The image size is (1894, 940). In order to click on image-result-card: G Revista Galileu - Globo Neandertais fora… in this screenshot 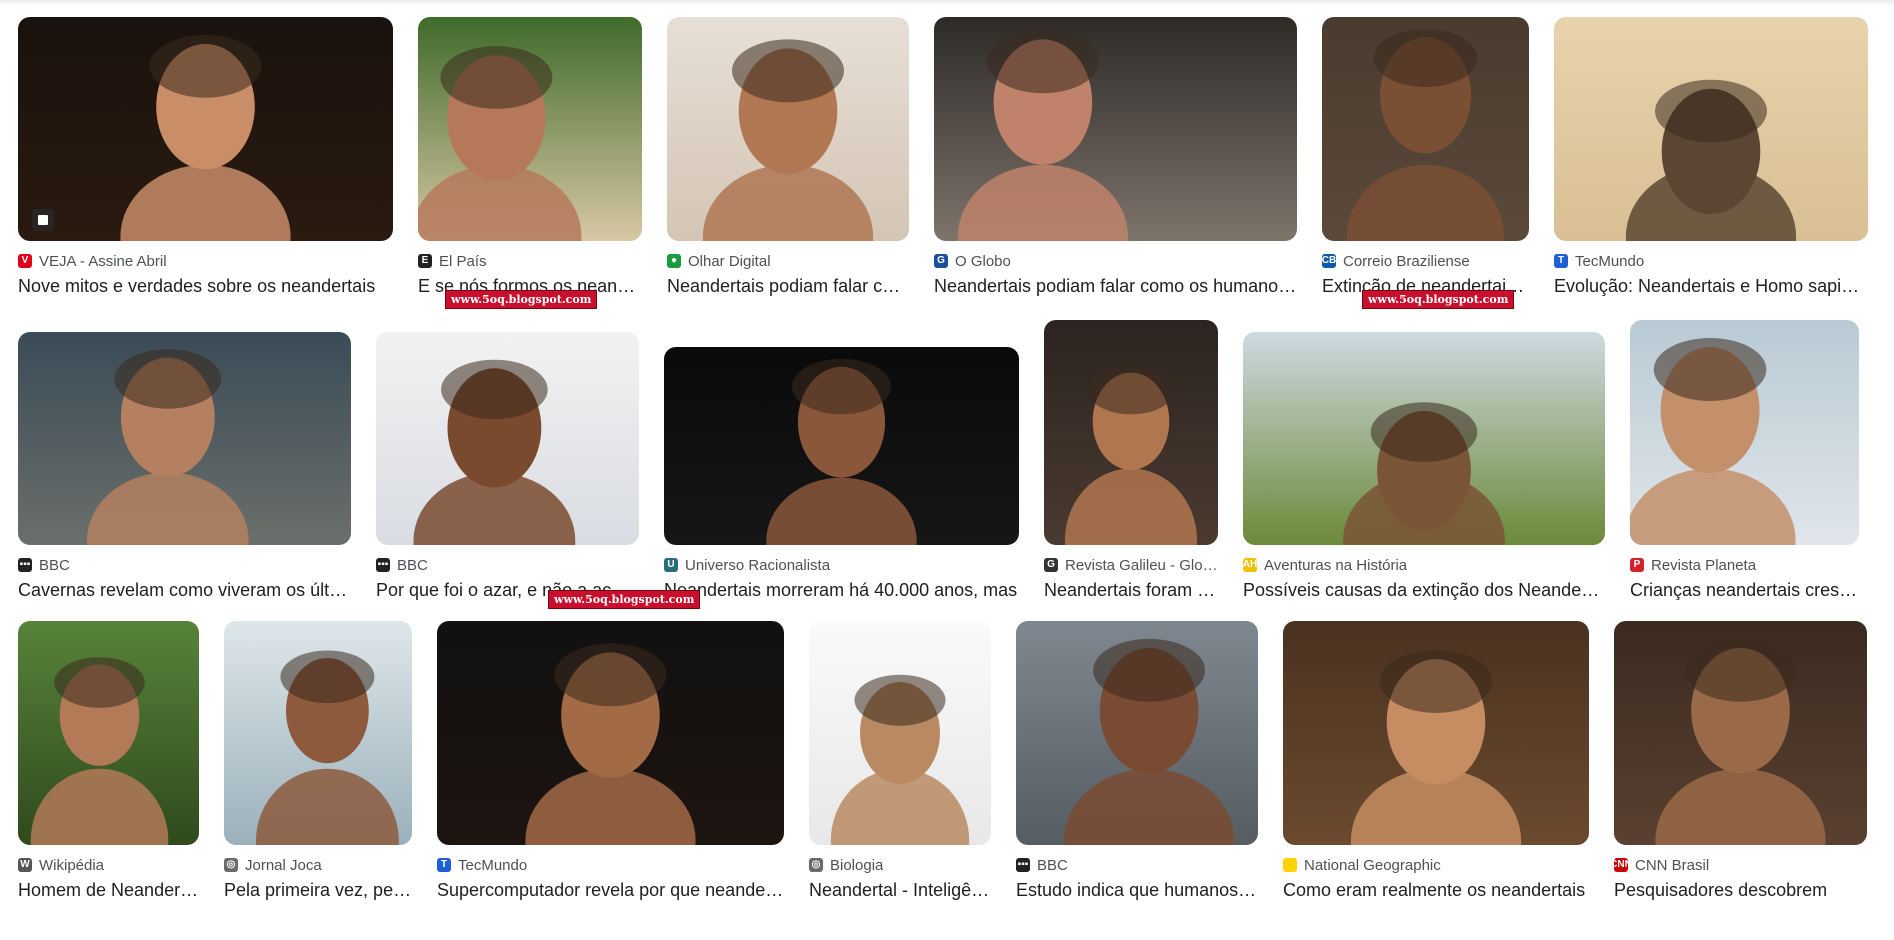, I will do `click(1131, 460)`.